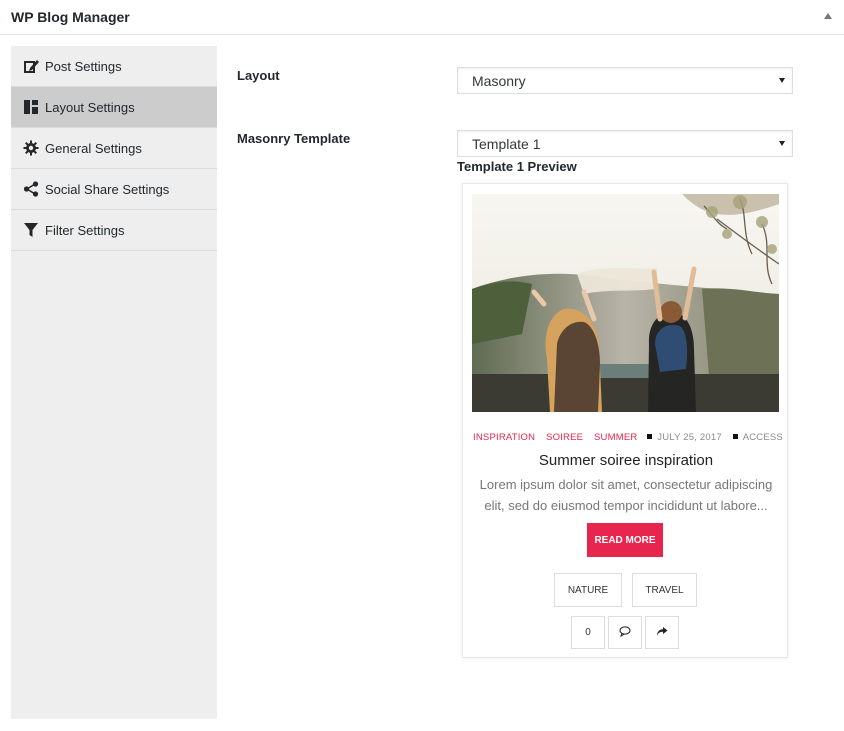 The image size is (844, 731). I want to click on tag-travel: TRAVEL, so click(664, 590).